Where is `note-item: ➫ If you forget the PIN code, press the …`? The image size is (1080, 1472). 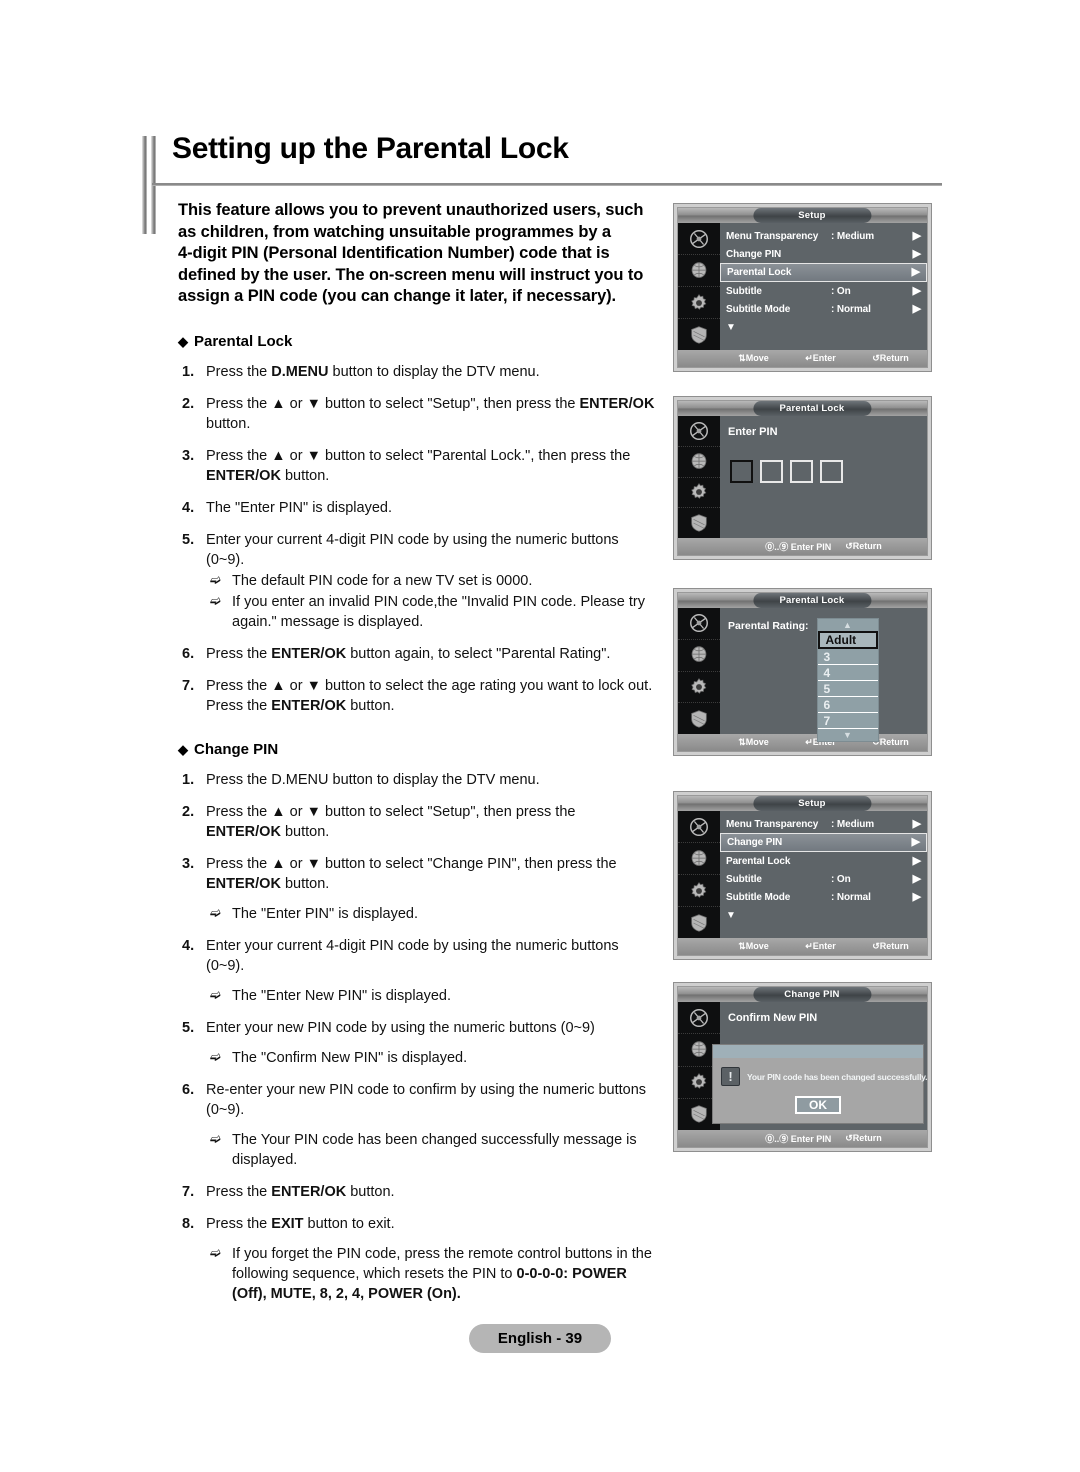 note-item: ➫ If you forget the PIN code, press the … is located at coordinates (418, 1274).